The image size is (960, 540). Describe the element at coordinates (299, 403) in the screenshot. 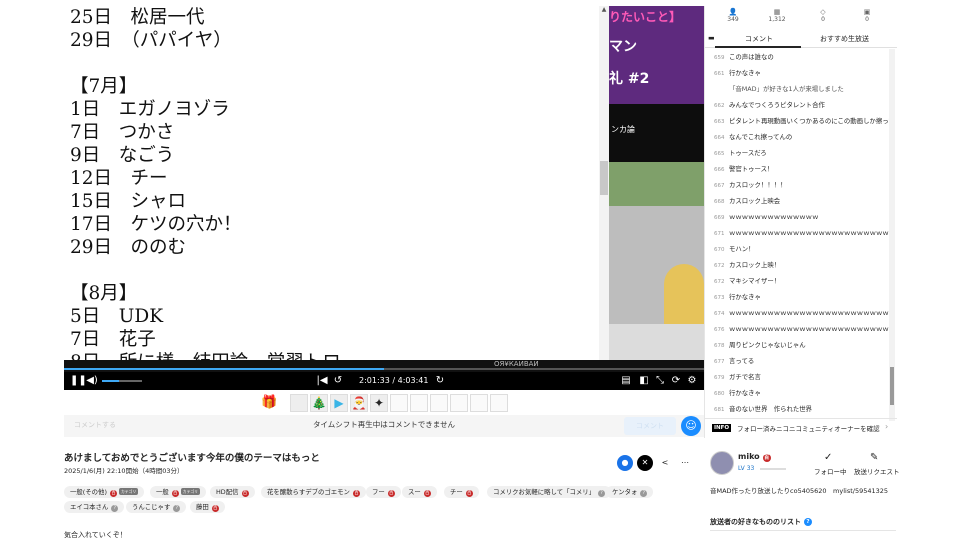

I see `gift-slot` at that location.